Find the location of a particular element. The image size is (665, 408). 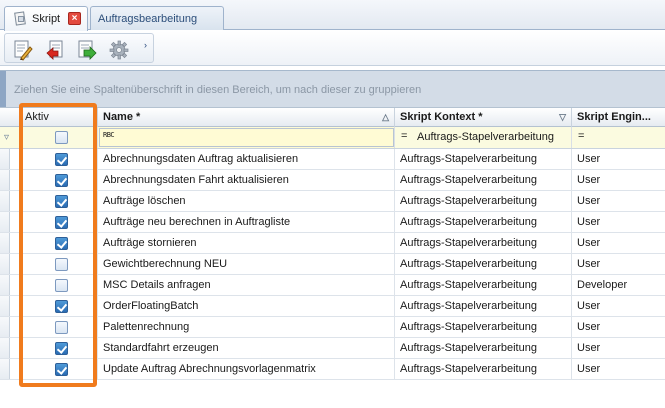

toolbar-overflow-chevron-icon: › is located at coordinates (149, 47).